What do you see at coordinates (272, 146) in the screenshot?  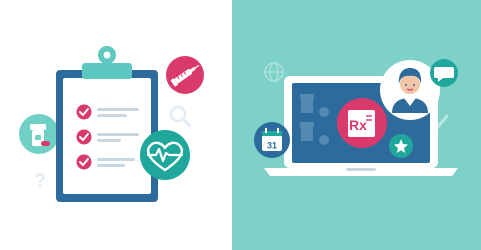 I see `calendar-date: 31` at bounding box center [272, 146].